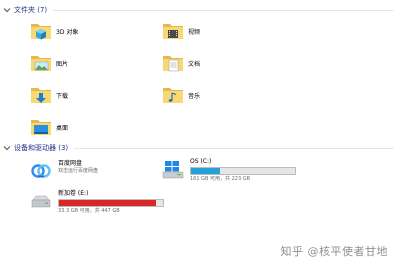 This screenshot has width=400, height=269. I want to click on folder-documents: 文档, so click(181, 63).